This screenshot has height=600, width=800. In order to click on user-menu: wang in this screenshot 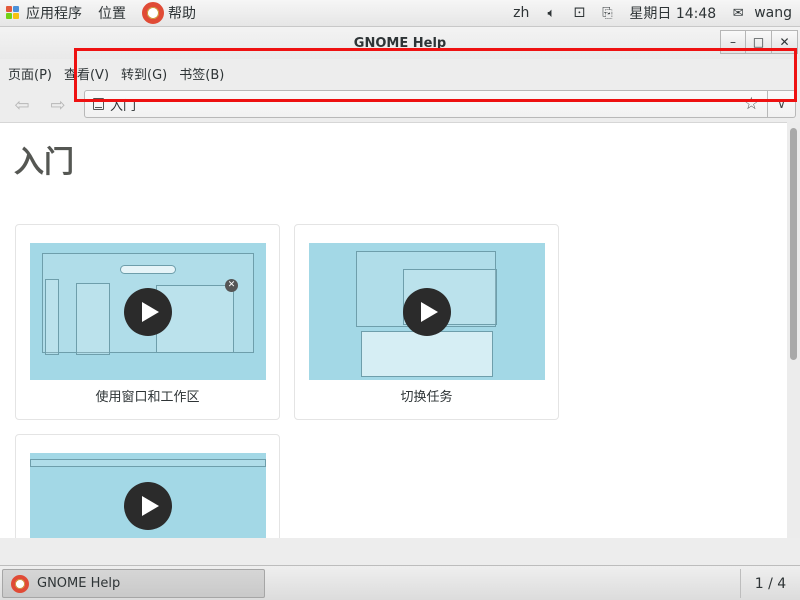, I will do `click(776, 13)`.